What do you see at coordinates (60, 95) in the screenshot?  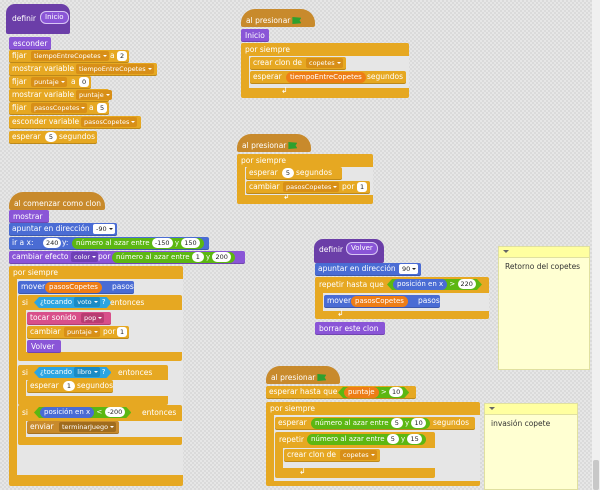 I see `show-puntaje-block: mostrar variable puntaje` at bounding box center [60, 95].